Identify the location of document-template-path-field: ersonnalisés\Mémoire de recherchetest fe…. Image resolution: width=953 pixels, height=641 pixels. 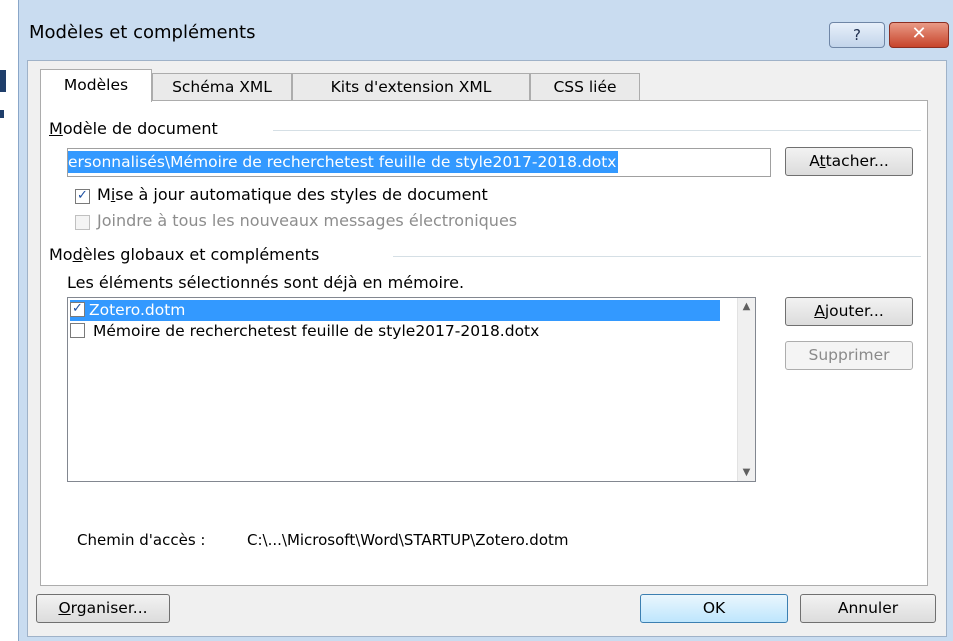
(419, 162).